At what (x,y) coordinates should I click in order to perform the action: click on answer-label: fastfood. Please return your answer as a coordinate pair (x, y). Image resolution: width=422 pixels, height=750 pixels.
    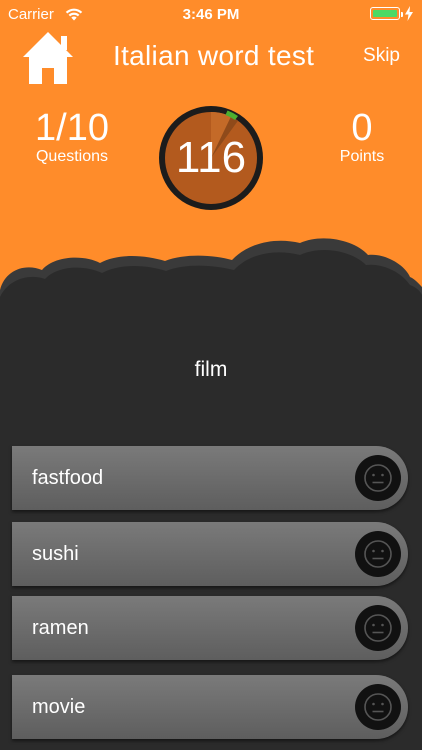
    Looking at the image, I should click on (68, 478).